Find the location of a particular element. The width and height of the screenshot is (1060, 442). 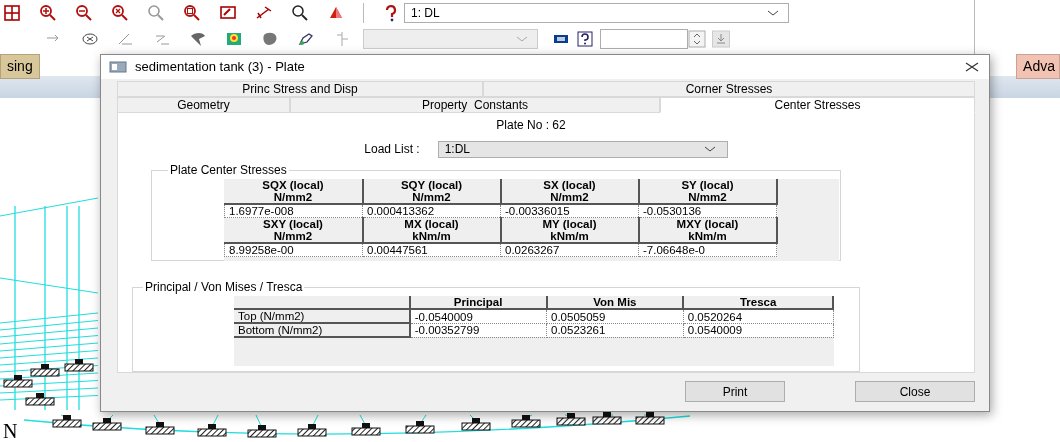

magnifier-icon is located at coordinates (300, 13).